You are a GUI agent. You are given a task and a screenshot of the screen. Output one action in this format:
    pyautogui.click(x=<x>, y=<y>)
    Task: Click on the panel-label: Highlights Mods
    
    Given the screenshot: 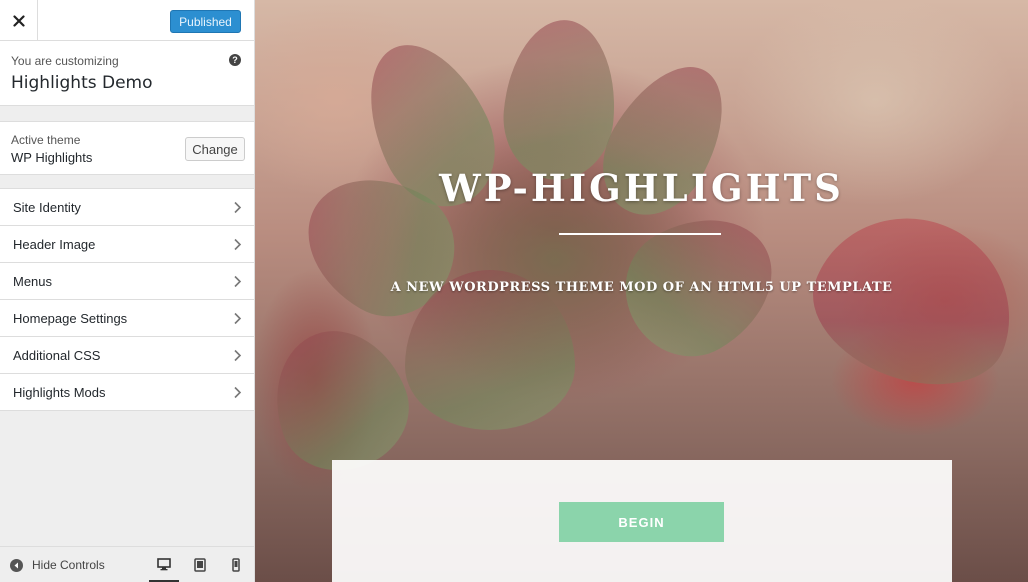 What is the action you would take?
    pyautogui.click(x=59, y=392)
    